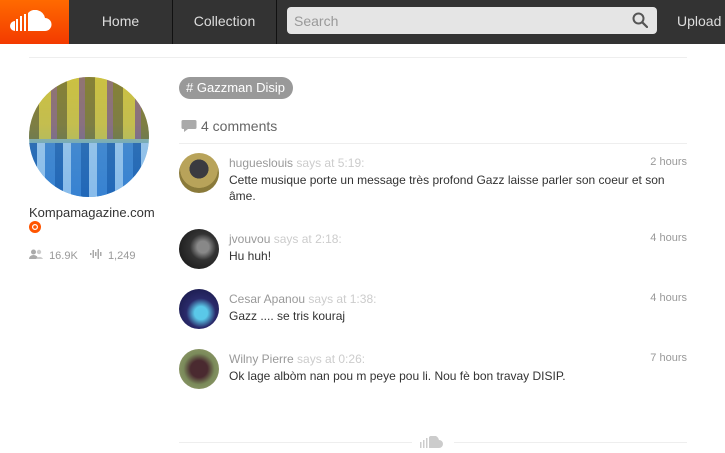  What do you see at coordinates (82, 255) in the screenshot?
I see `user-stats: 16.9K 1,249` at bounding box center [82, 255].